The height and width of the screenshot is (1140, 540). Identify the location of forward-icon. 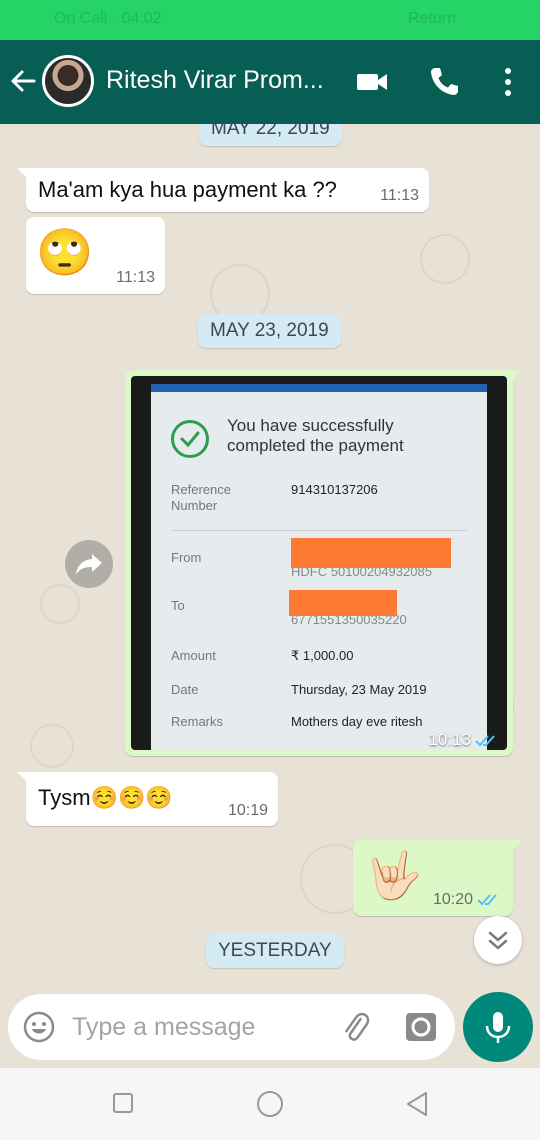
(89, 564).